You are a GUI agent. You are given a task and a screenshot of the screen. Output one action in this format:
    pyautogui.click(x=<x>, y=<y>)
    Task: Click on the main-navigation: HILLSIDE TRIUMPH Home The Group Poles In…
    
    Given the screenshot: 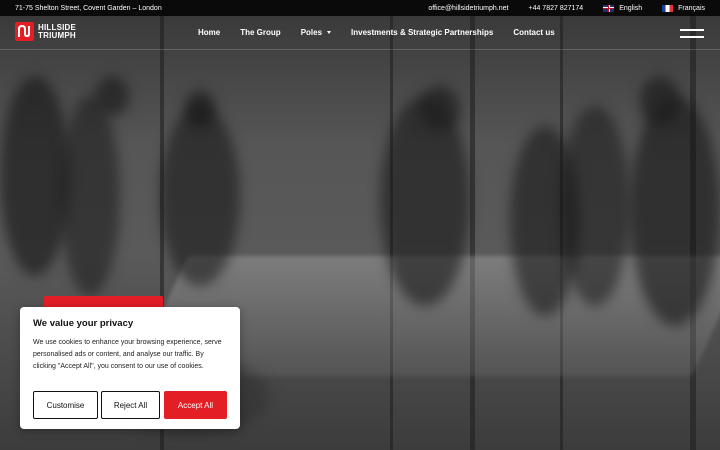 What is the action you would take?
    pyautogui.click(x=360, y=33)
    